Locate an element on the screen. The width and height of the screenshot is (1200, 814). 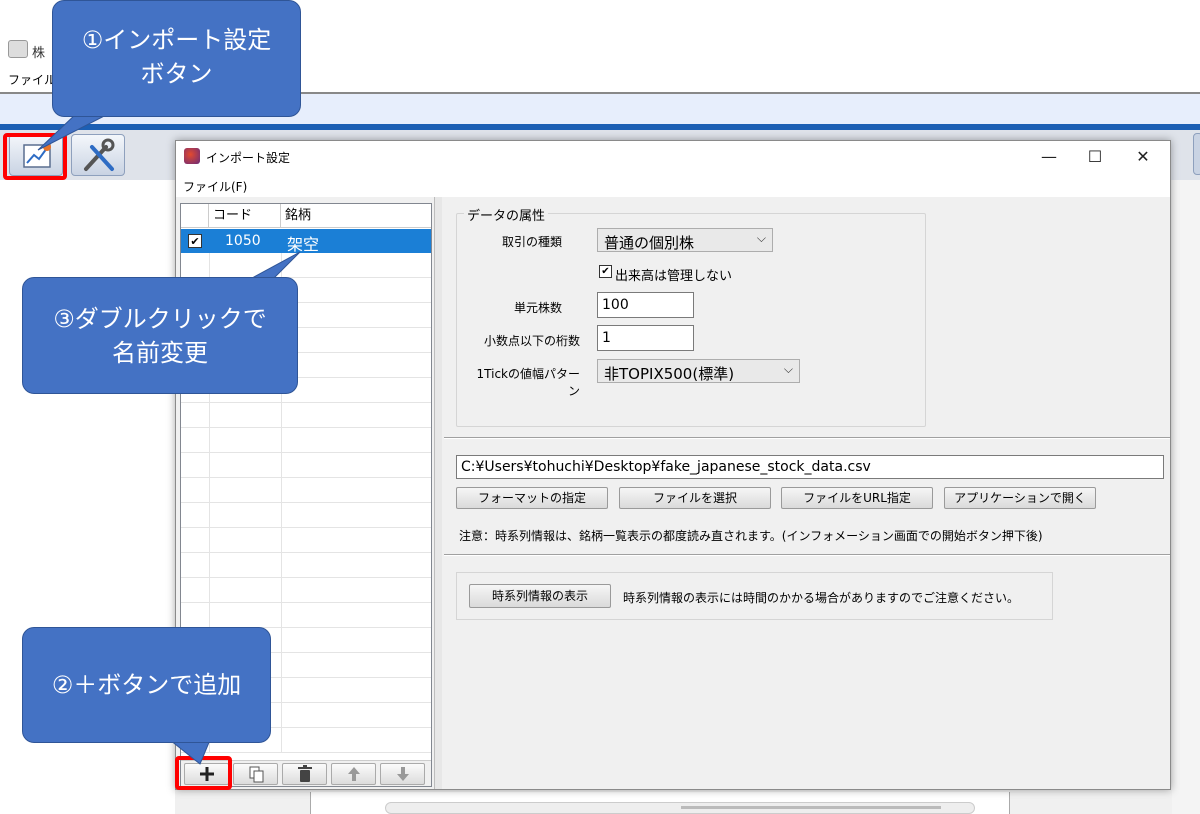
callout-1-line1: ①インポート設定 is located at coordinates (176, 40).